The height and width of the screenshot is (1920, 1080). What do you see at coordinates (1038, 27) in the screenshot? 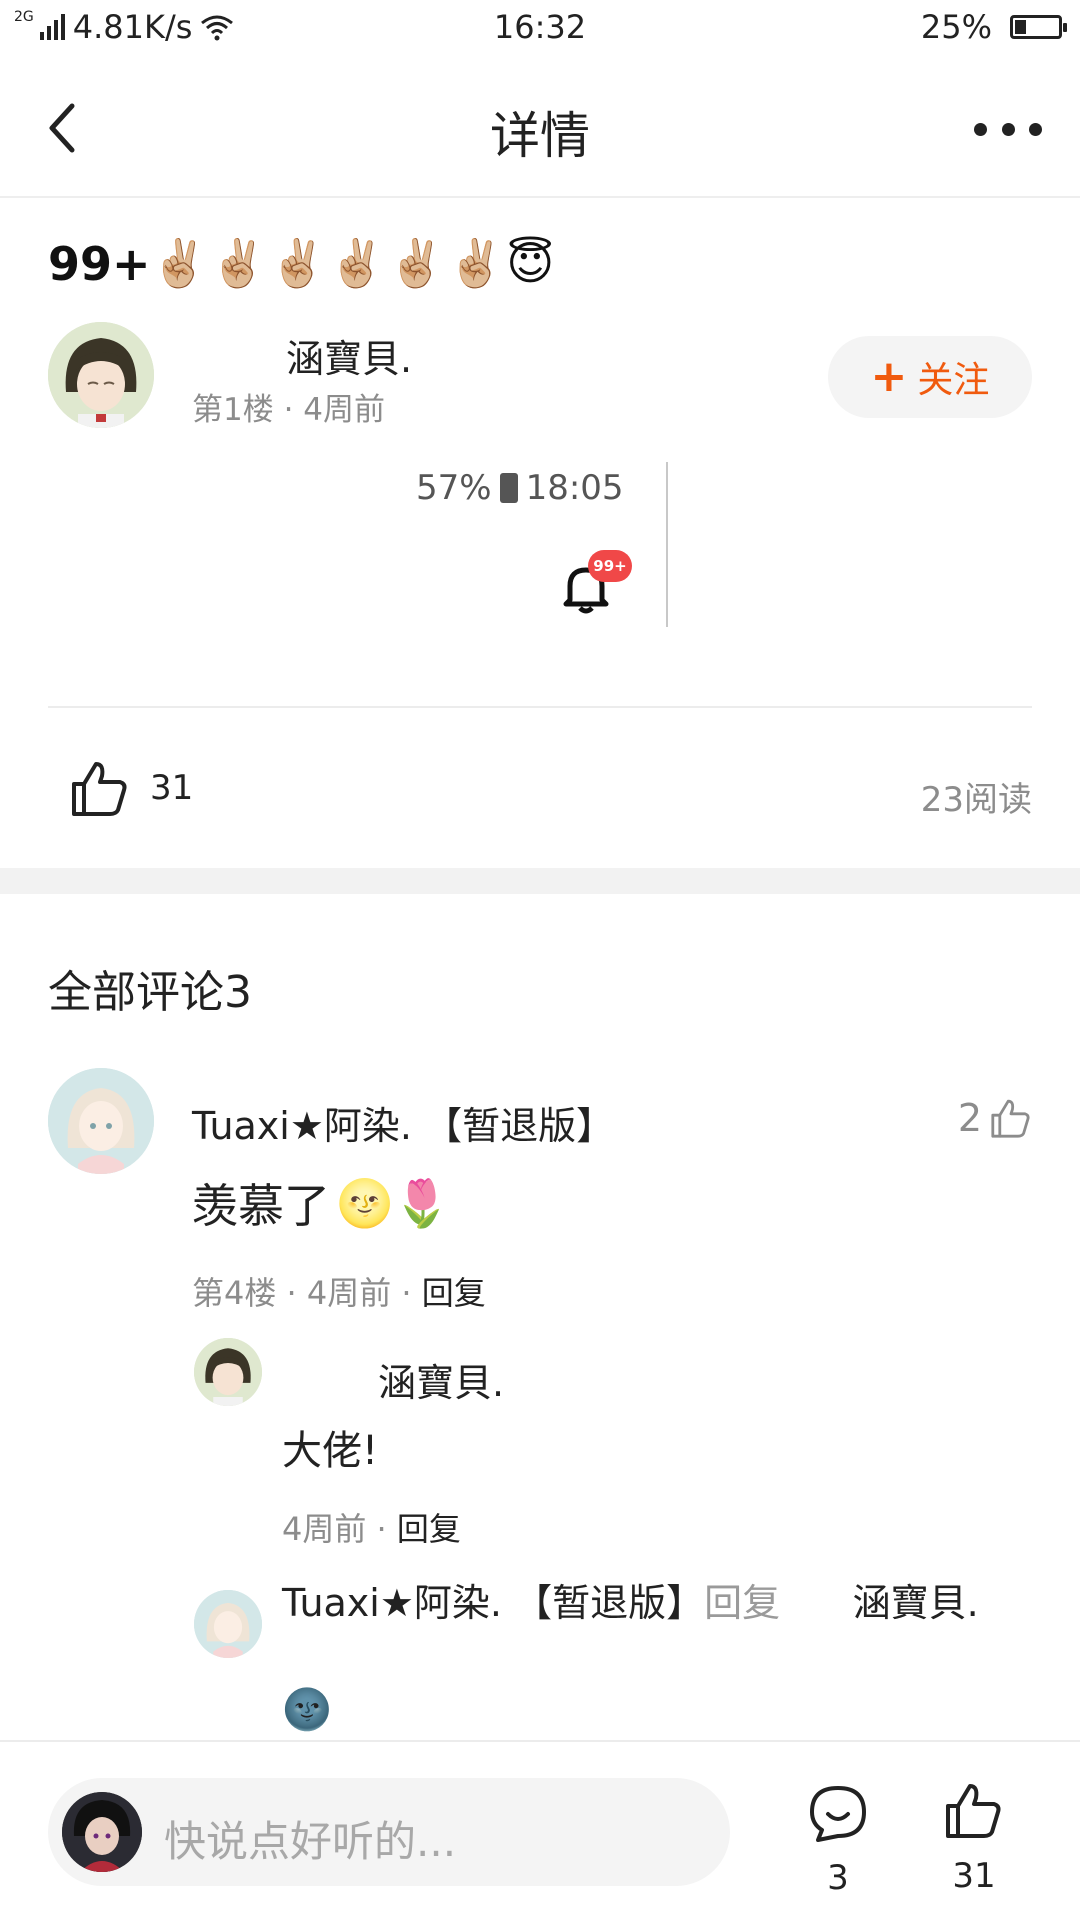
I see `battery-icon` at bounding box center [1038, 27].